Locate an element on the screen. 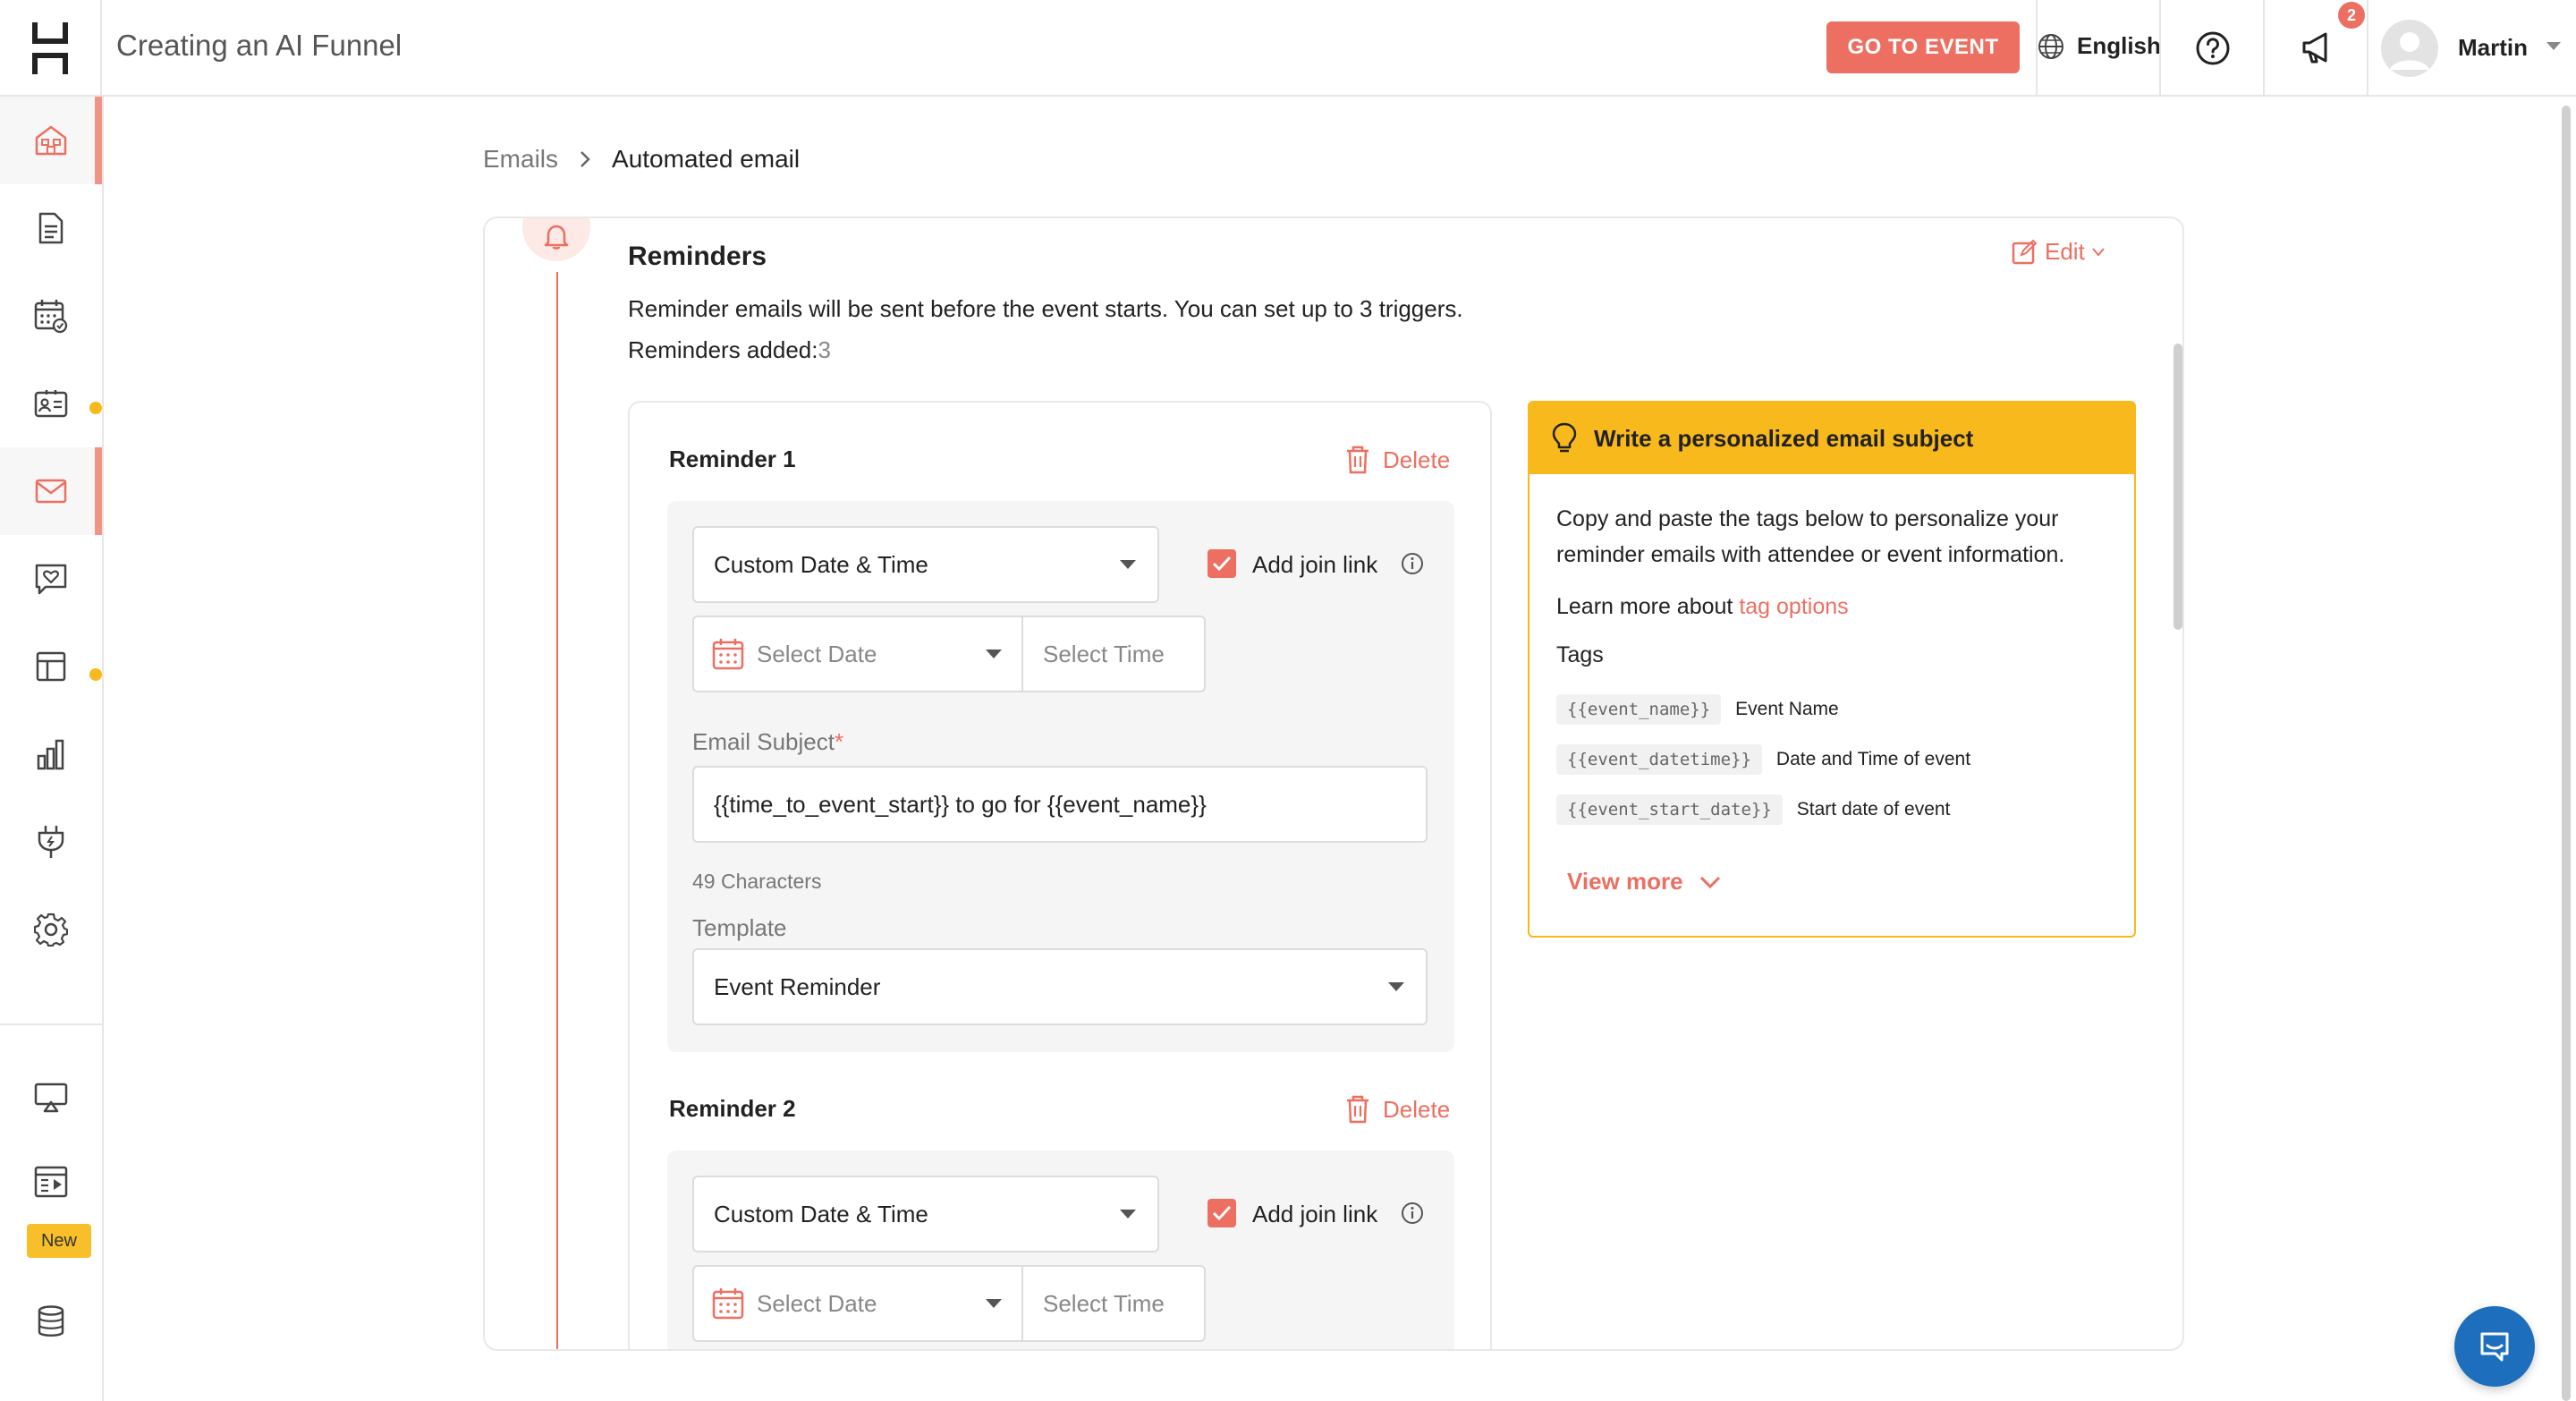  template-value: Event Reminder is located at coordinates (797, 986).